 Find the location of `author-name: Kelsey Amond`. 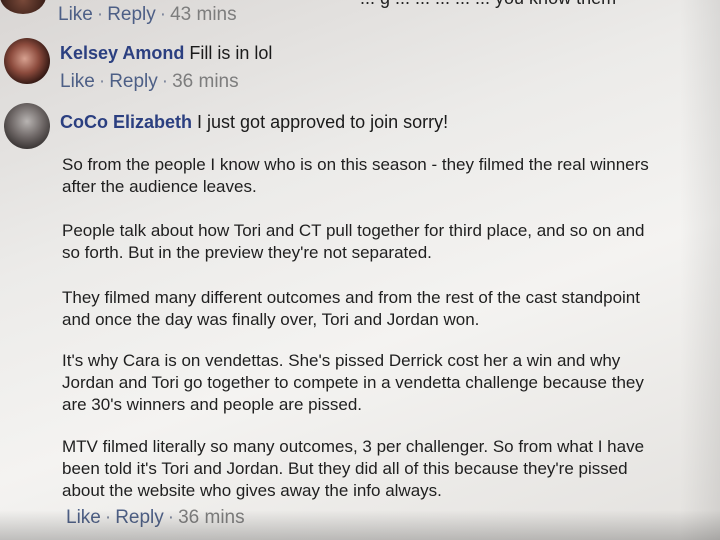

author-name: Kelsey Amond is located at coordinates (122, 53).